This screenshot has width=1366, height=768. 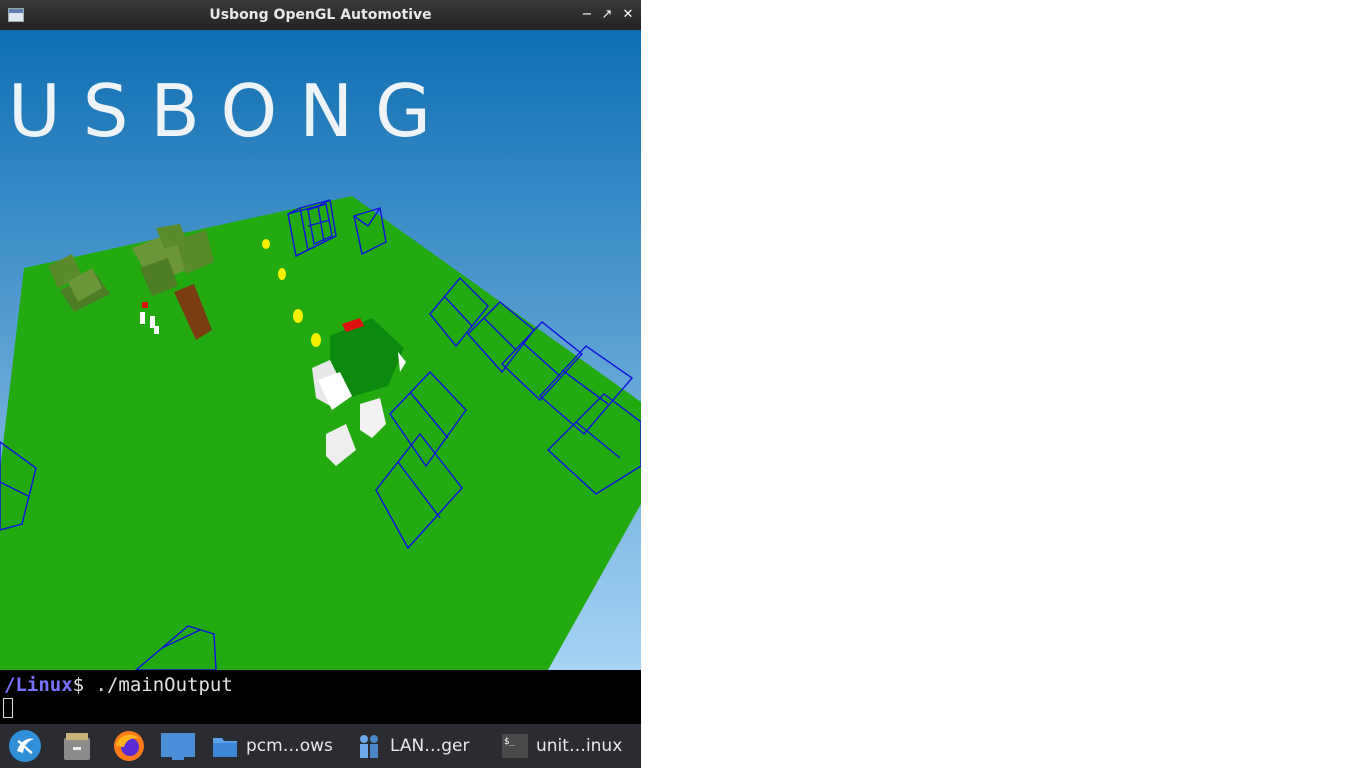 I want to click on window-title: Usbong OpenGL Automotive, so click(x=320, y=15).